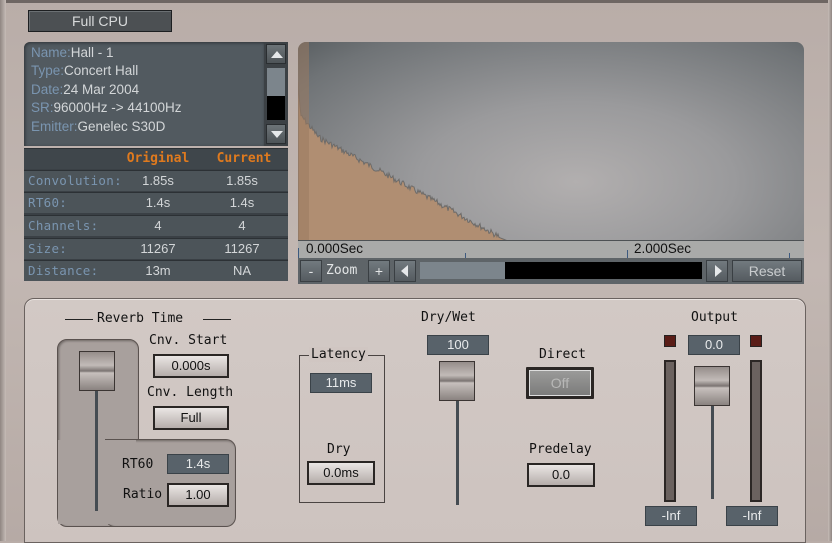 Image resolution: width=832 pixels, height=543 pixels. What do you see at coordinates (63, 270) in the screenshot?
I see `row-label: Distance:` at bounding box center [63, 270].